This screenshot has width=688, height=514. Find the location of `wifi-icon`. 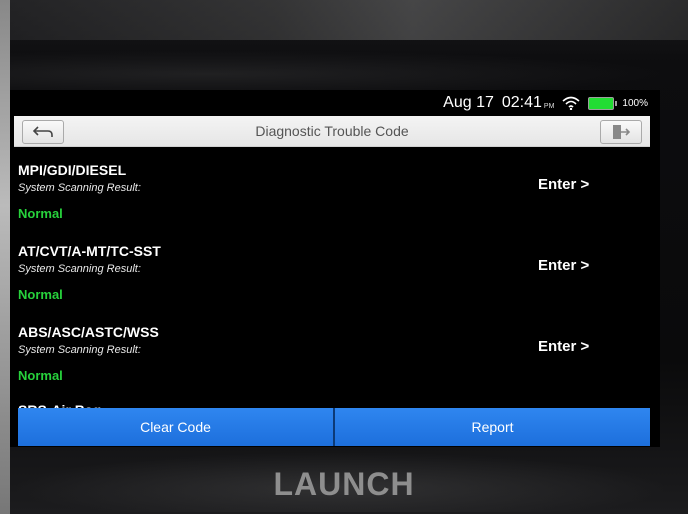

wifi-icon is located at coordinates (571, 103).